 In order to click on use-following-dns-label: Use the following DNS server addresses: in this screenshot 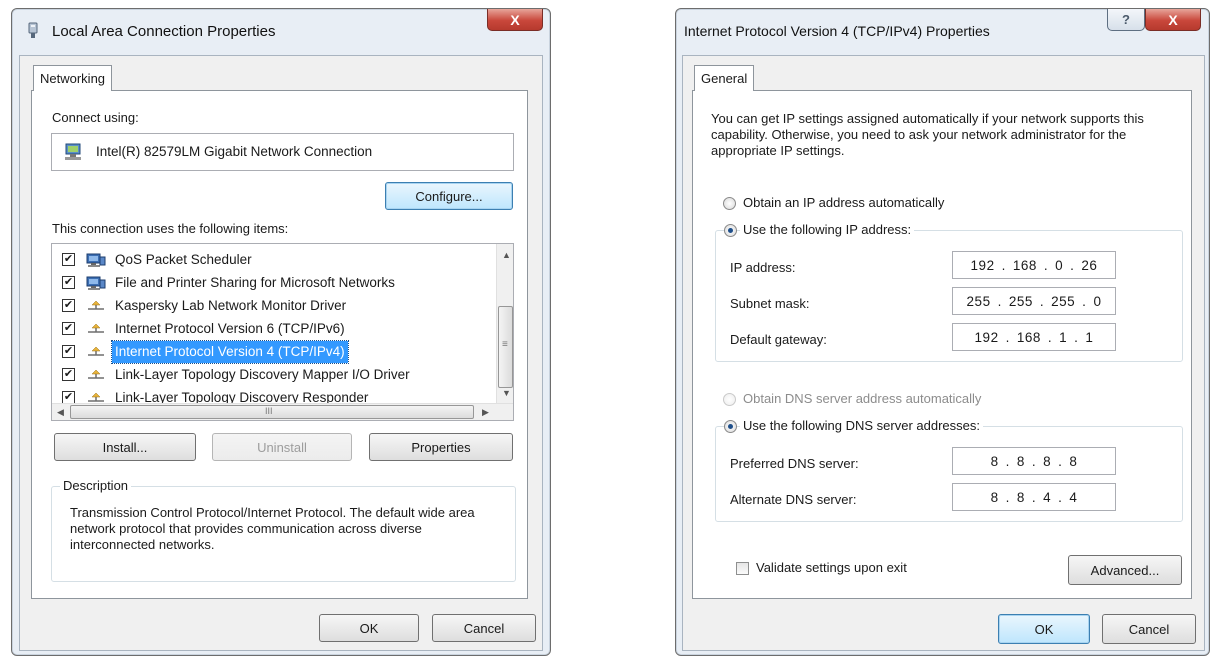, I will do `click(861, 425)`.